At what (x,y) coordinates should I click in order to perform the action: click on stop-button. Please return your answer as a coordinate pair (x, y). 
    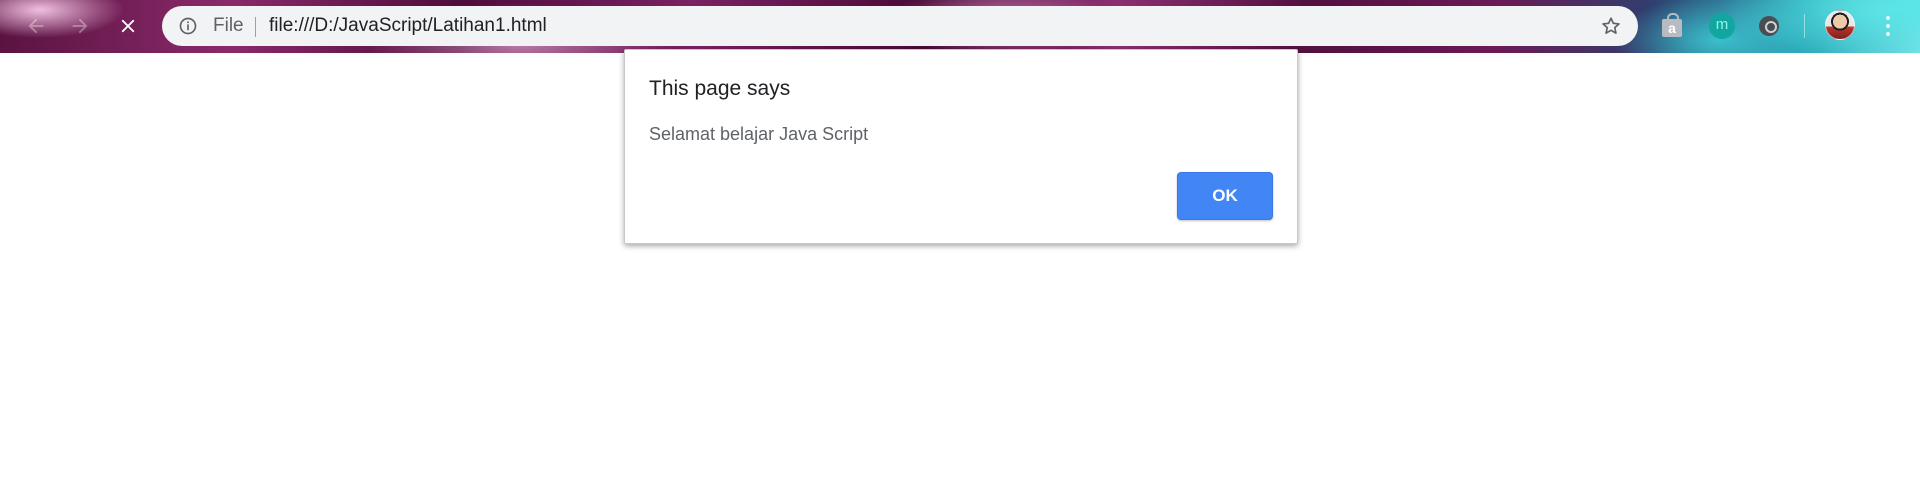
    Looking at the image, I should click on (128, 26).